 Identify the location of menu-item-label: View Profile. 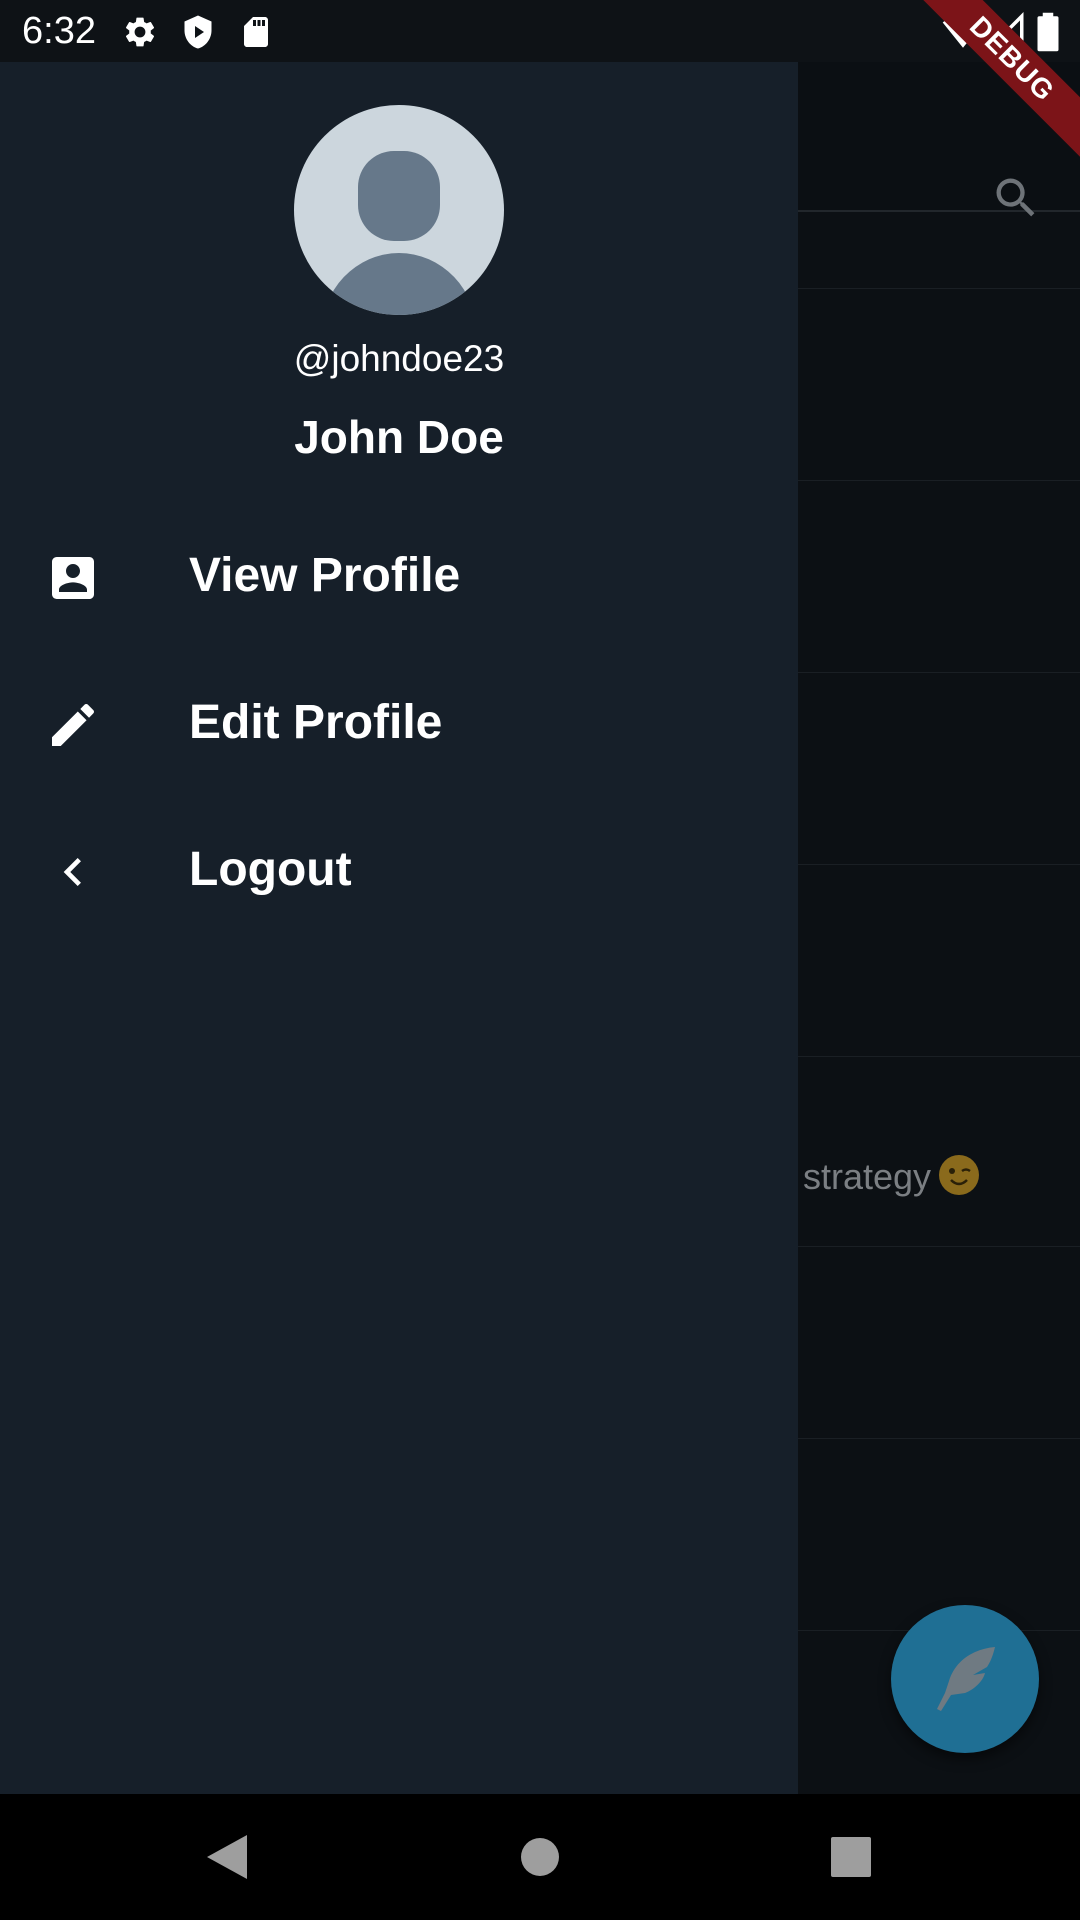
(325, 575).